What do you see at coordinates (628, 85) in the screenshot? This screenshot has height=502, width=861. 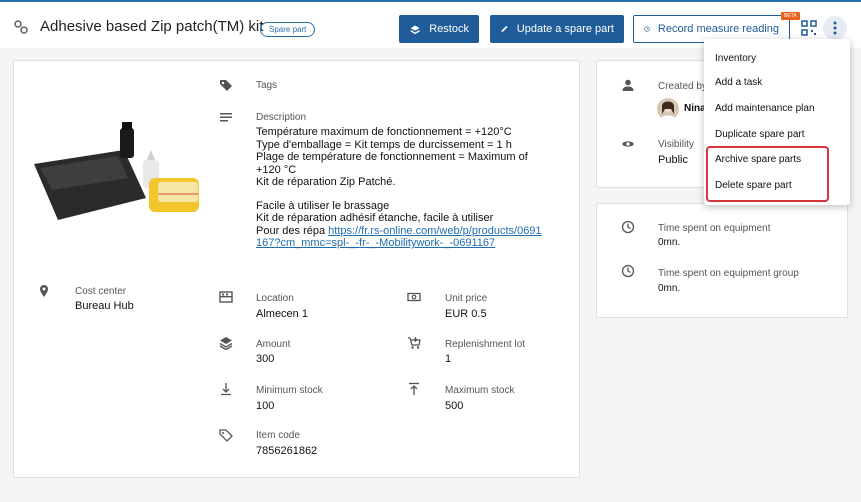 I see `person-icon` at bounding box center [628, 85].